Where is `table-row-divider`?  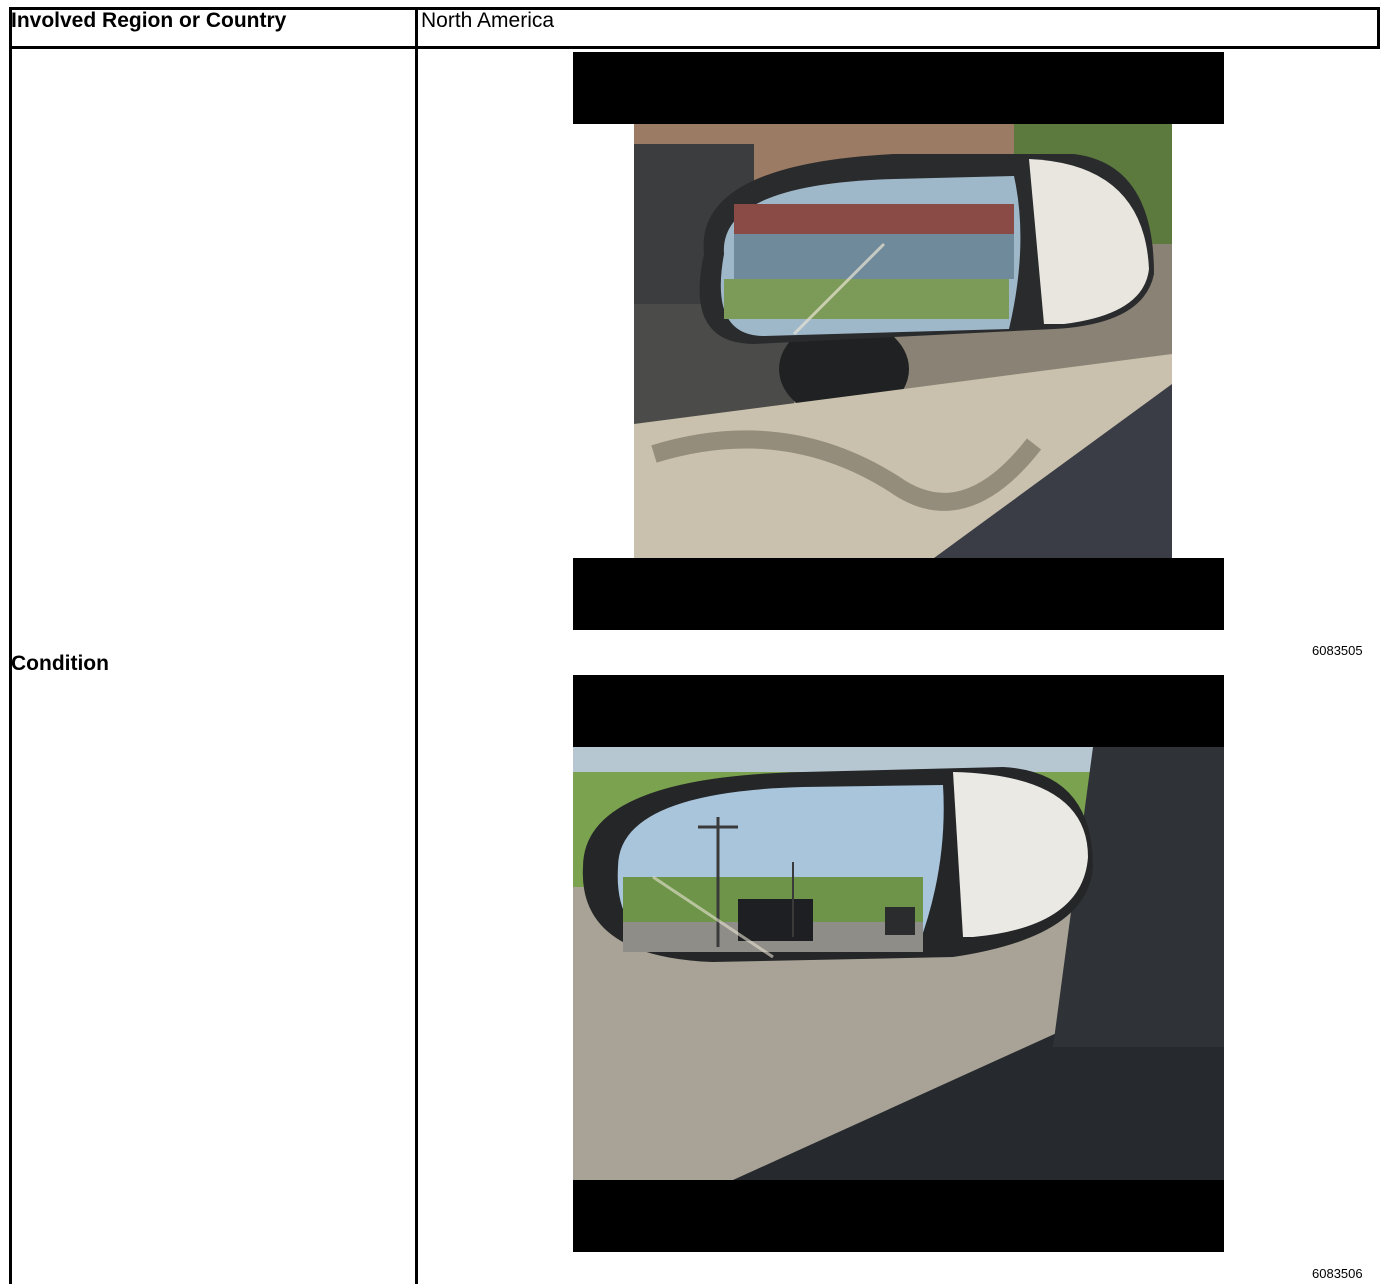 table-row-divider is located at coordinates (694, 47).